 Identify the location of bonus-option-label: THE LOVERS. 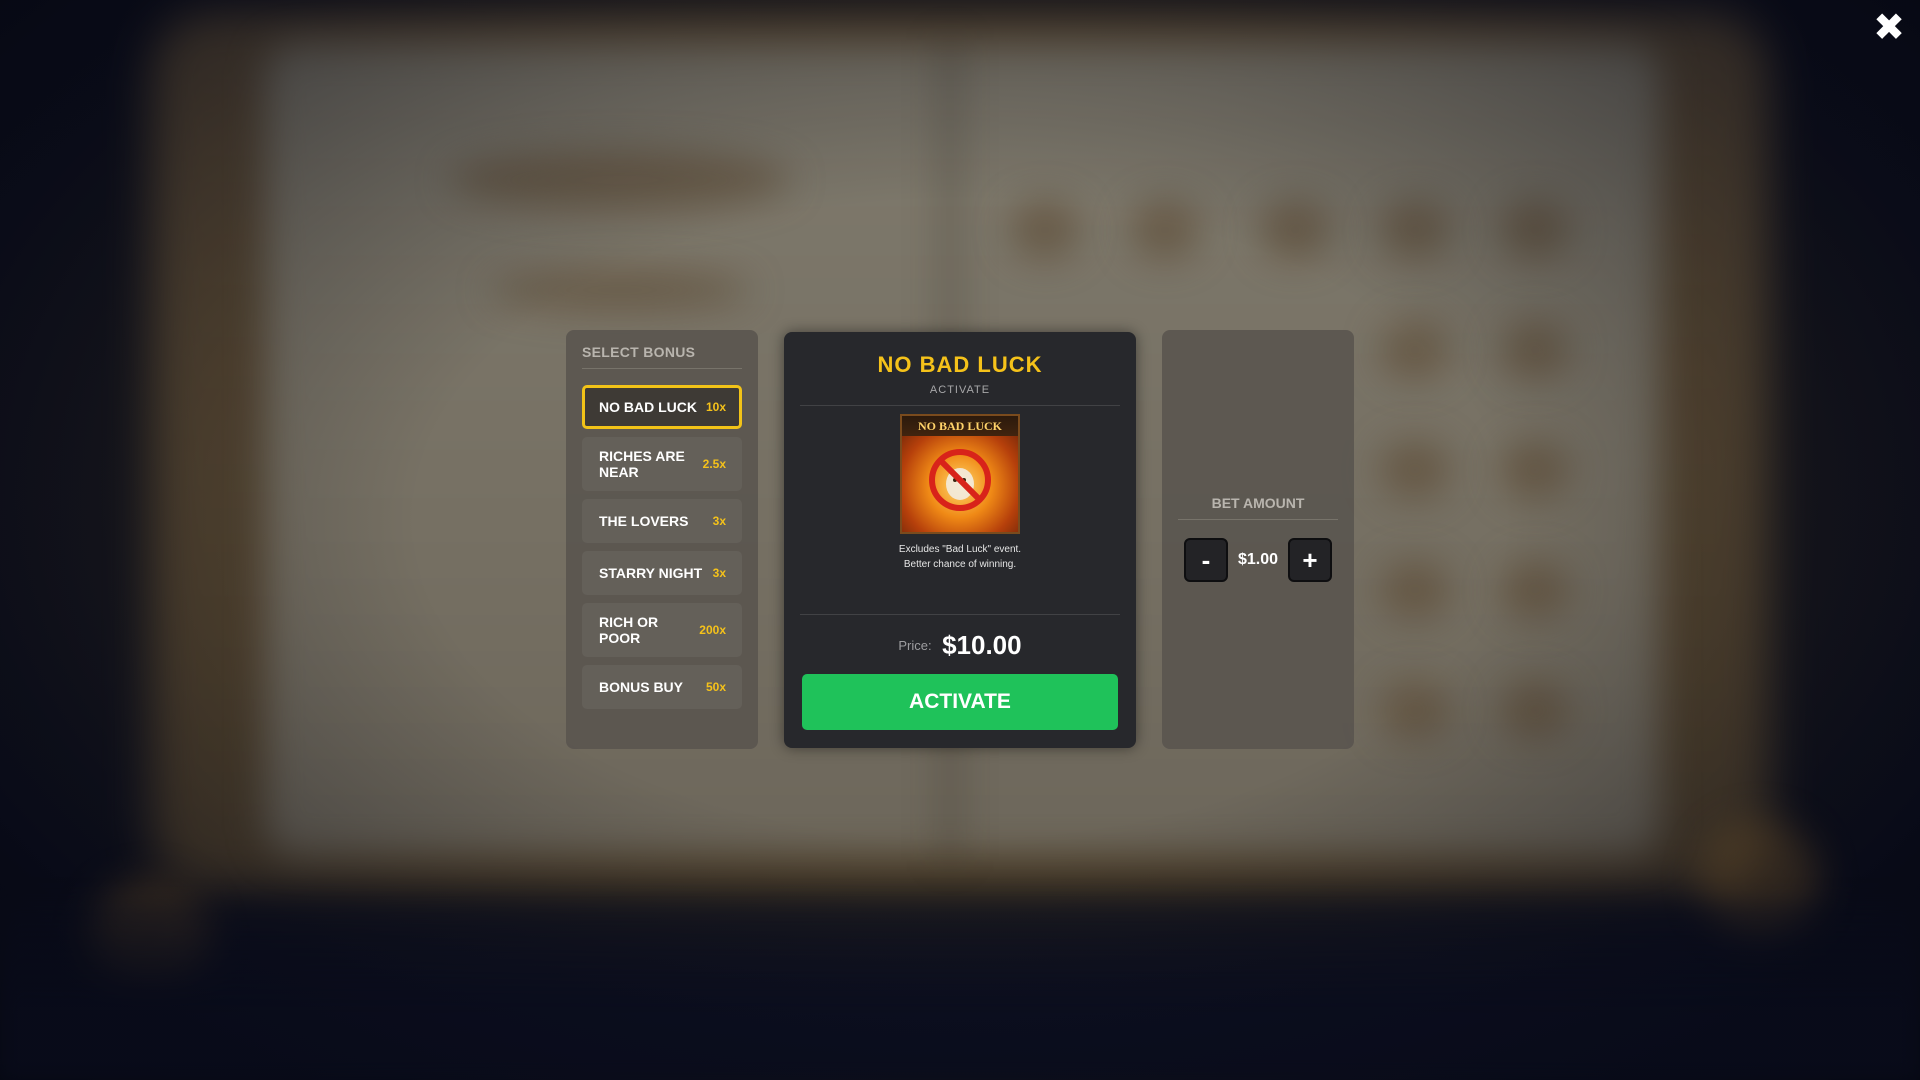
(644, 521).